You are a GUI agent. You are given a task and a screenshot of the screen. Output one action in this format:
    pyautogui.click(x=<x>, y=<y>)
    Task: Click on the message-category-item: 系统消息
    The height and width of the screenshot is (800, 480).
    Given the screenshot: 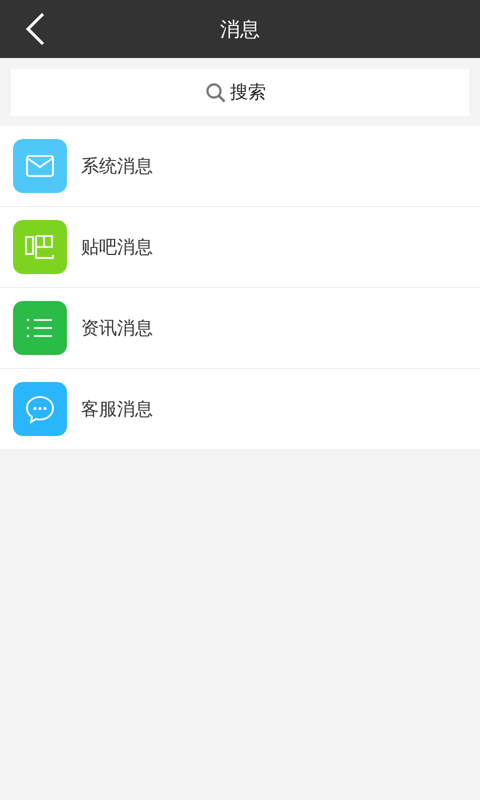 What is the action you would take?
    pyautogui.click(x=240, y=166)
    